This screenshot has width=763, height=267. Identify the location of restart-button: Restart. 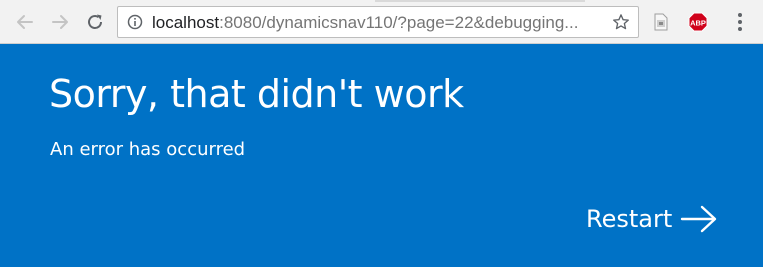
(652, 219).